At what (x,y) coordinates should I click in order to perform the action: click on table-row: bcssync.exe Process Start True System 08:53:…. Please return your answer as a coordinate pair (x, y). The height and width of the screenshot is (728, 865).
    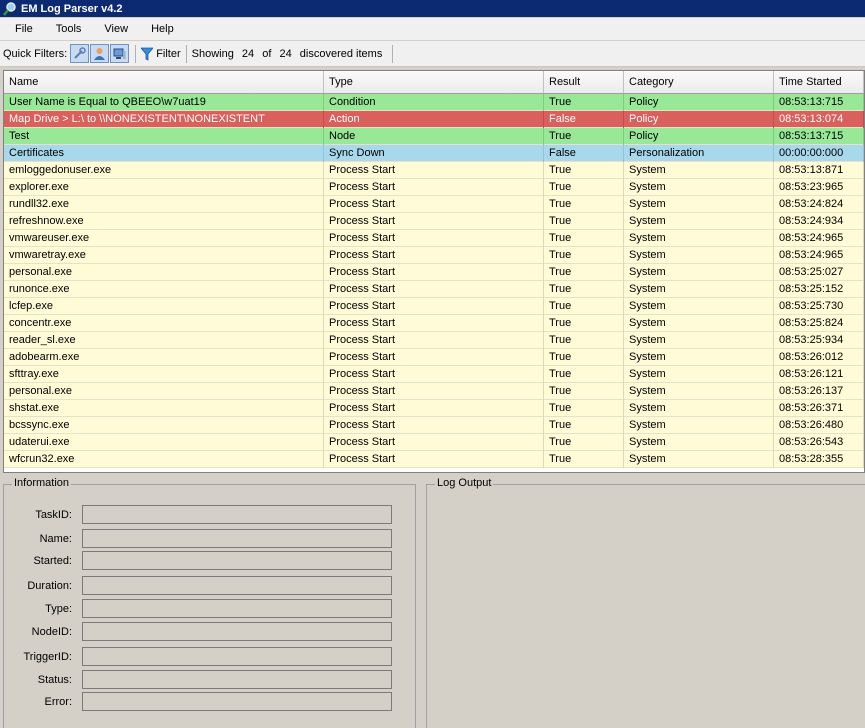
    Looking at the image, I should click on (434, 425).